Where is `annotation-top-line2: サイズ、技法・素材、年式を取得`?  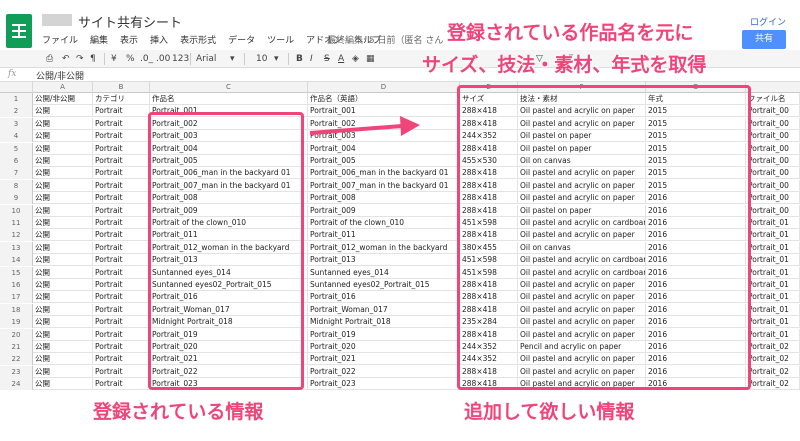 annotation-top-line2: サイズ、技法・素材、年式を取得 is located at coordinates (564, 65).